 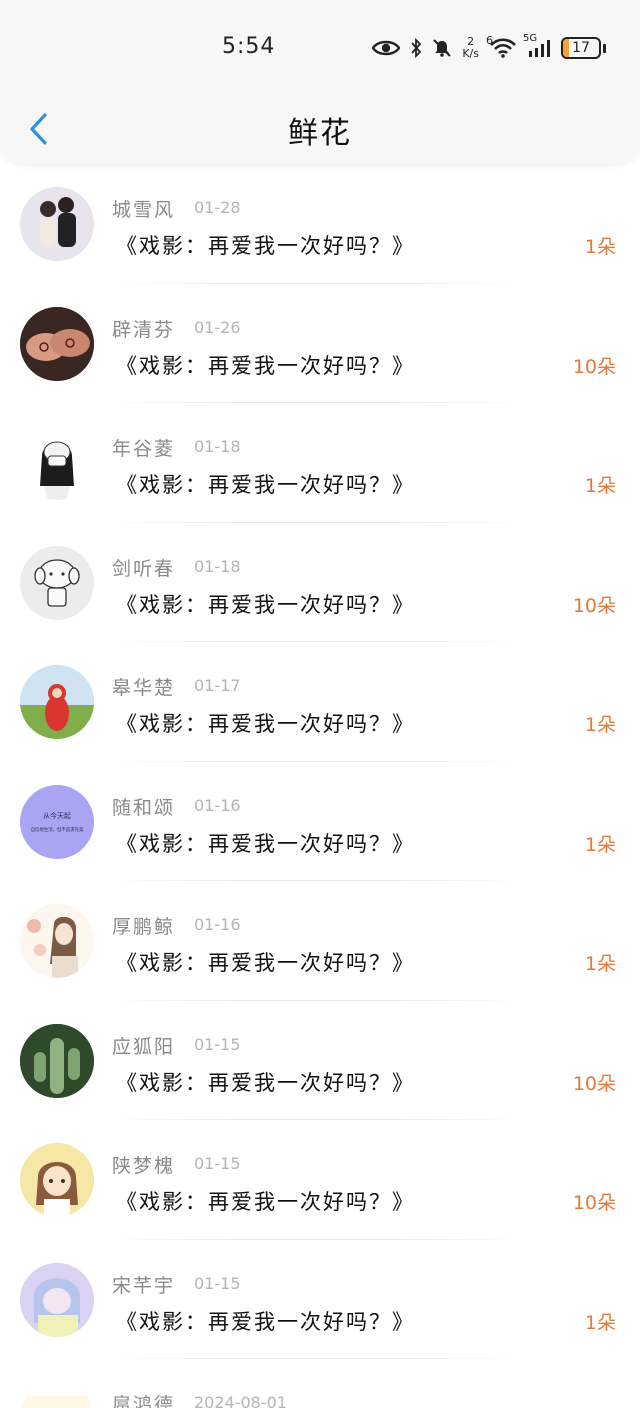 I want to click on status-bar: 5:54 2 K/s 6 5G 17, so click(x=320, y=45).